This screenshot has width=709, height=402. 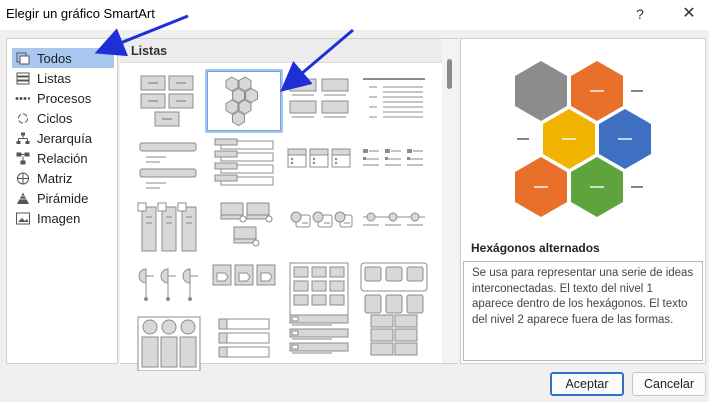 What do you see at coordinates (22, 218) in the screenshot?
I see `picture-icon` at bounding box center [22, 218].